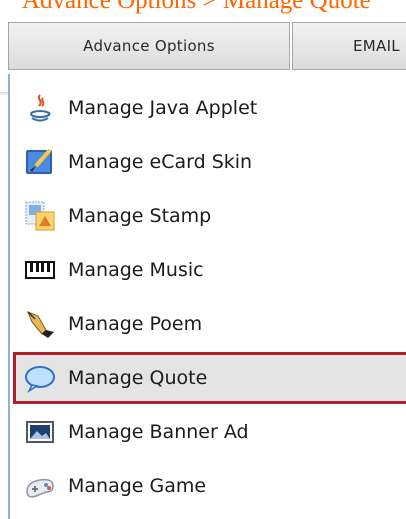 The width and height of the screenshot is (406, 519). I want to click on menu-item-label: Manage eCard Skin, so click(160, 162).